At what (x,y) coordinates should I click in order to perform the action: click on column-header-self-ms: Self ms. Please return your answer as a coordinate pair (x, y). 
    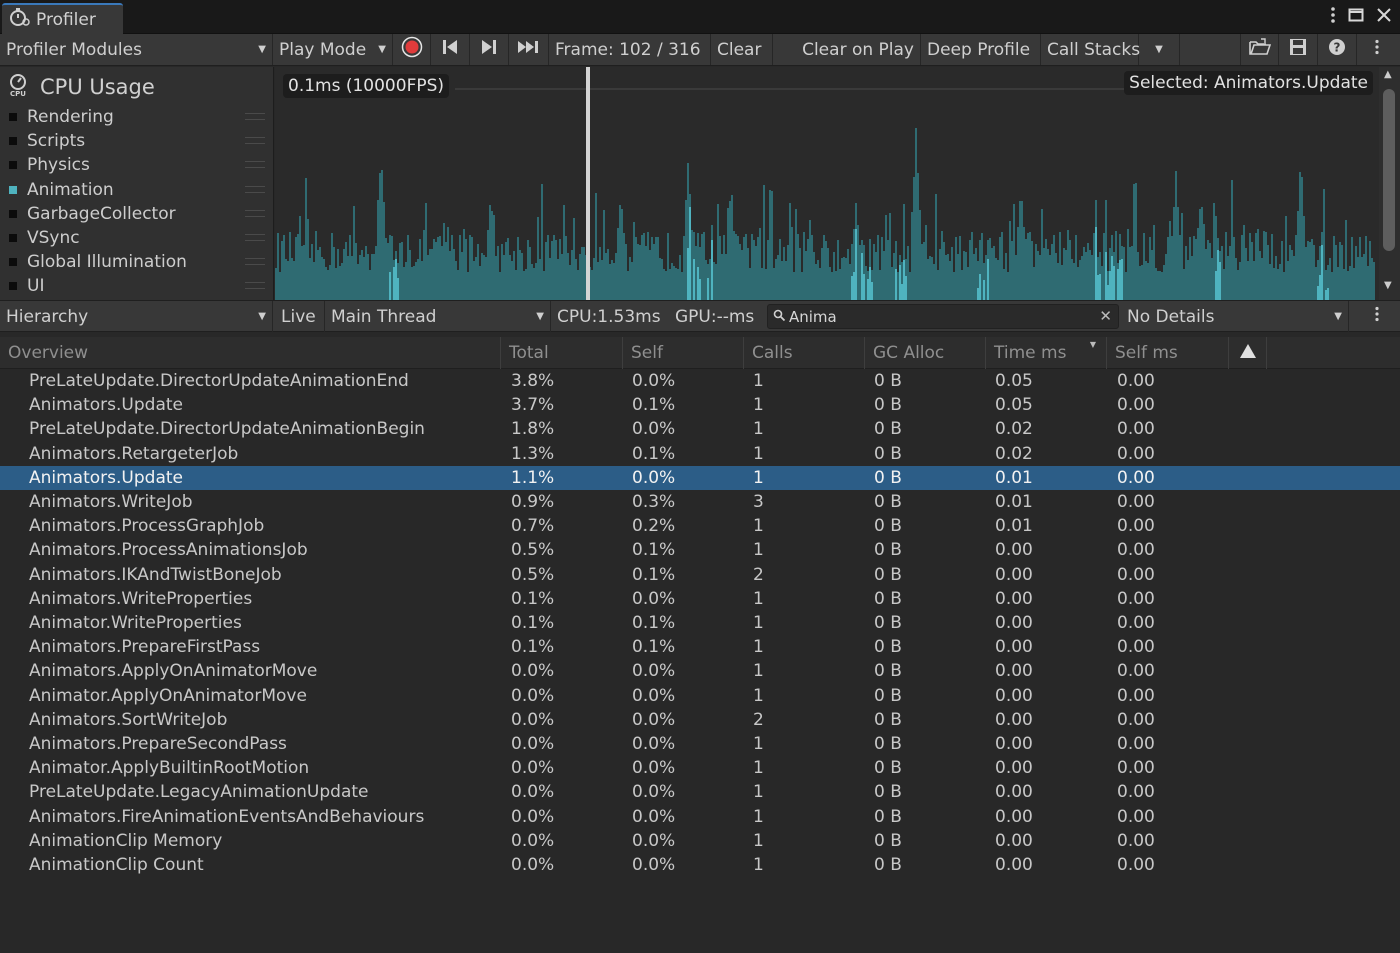
    Looking at the image, I should click on (1168, 353).